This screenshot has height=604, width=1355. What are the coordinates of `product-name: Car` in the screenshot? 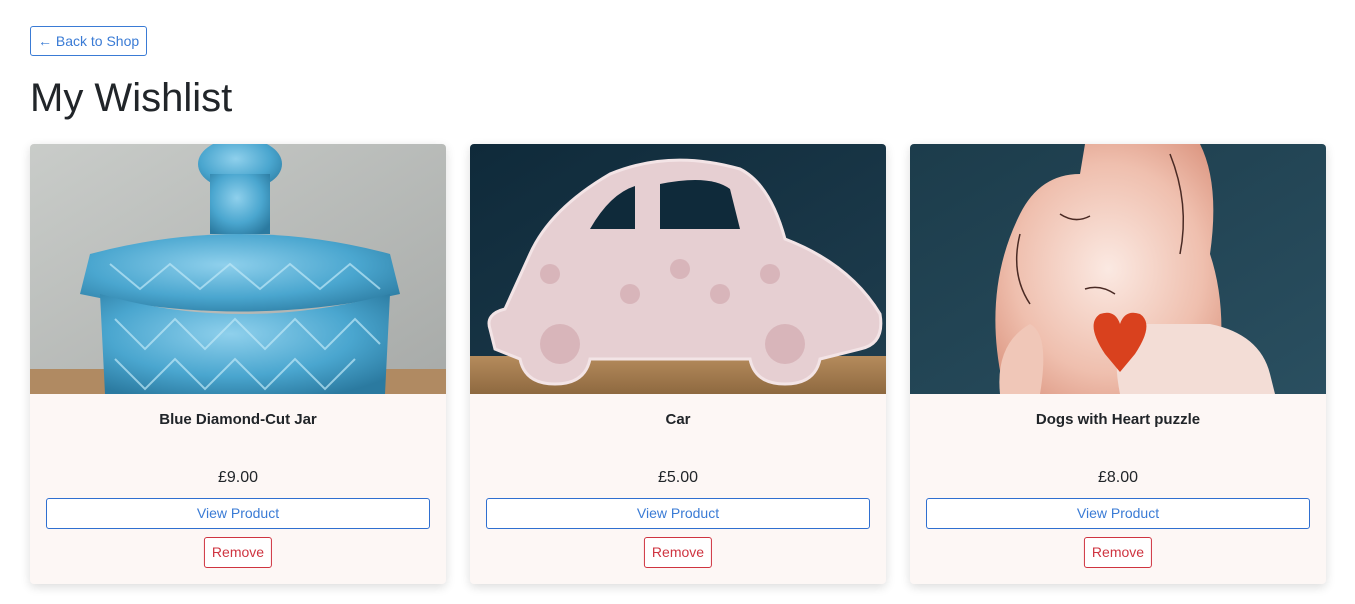 It's located at (678, 419).